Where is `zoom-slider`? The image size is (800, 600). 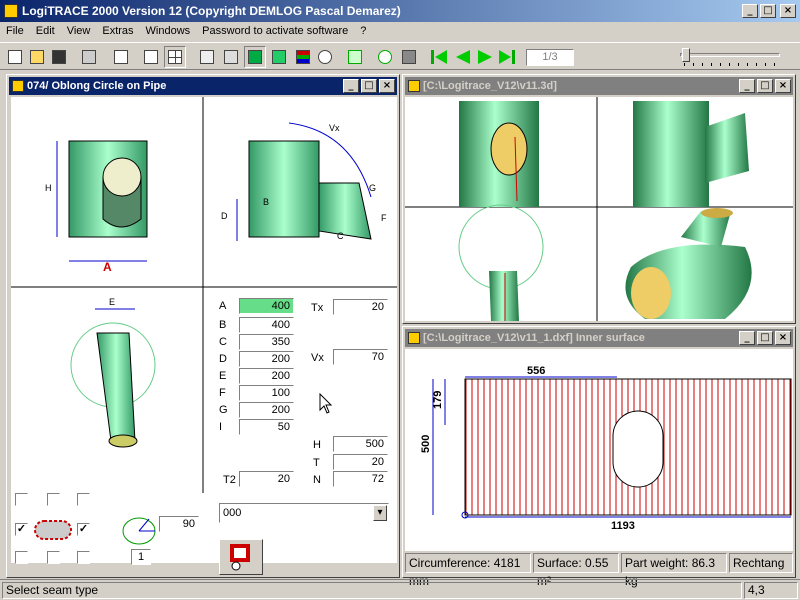 zoom-slider is located at coordinates (730, 58).